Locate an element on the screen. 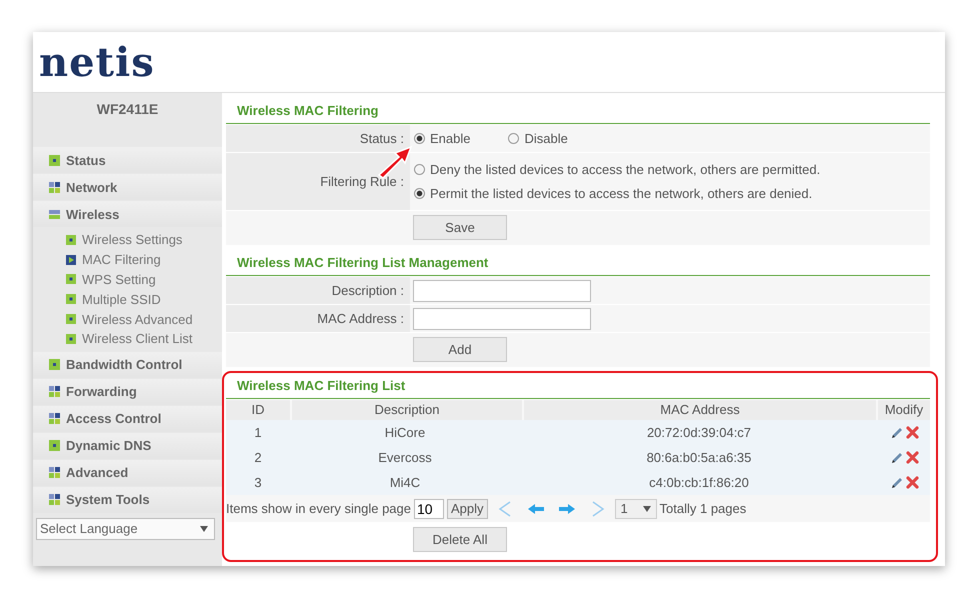  table-cell-text: c4:0b:cb:1f:86:20 is located at coordinates (699, 483).